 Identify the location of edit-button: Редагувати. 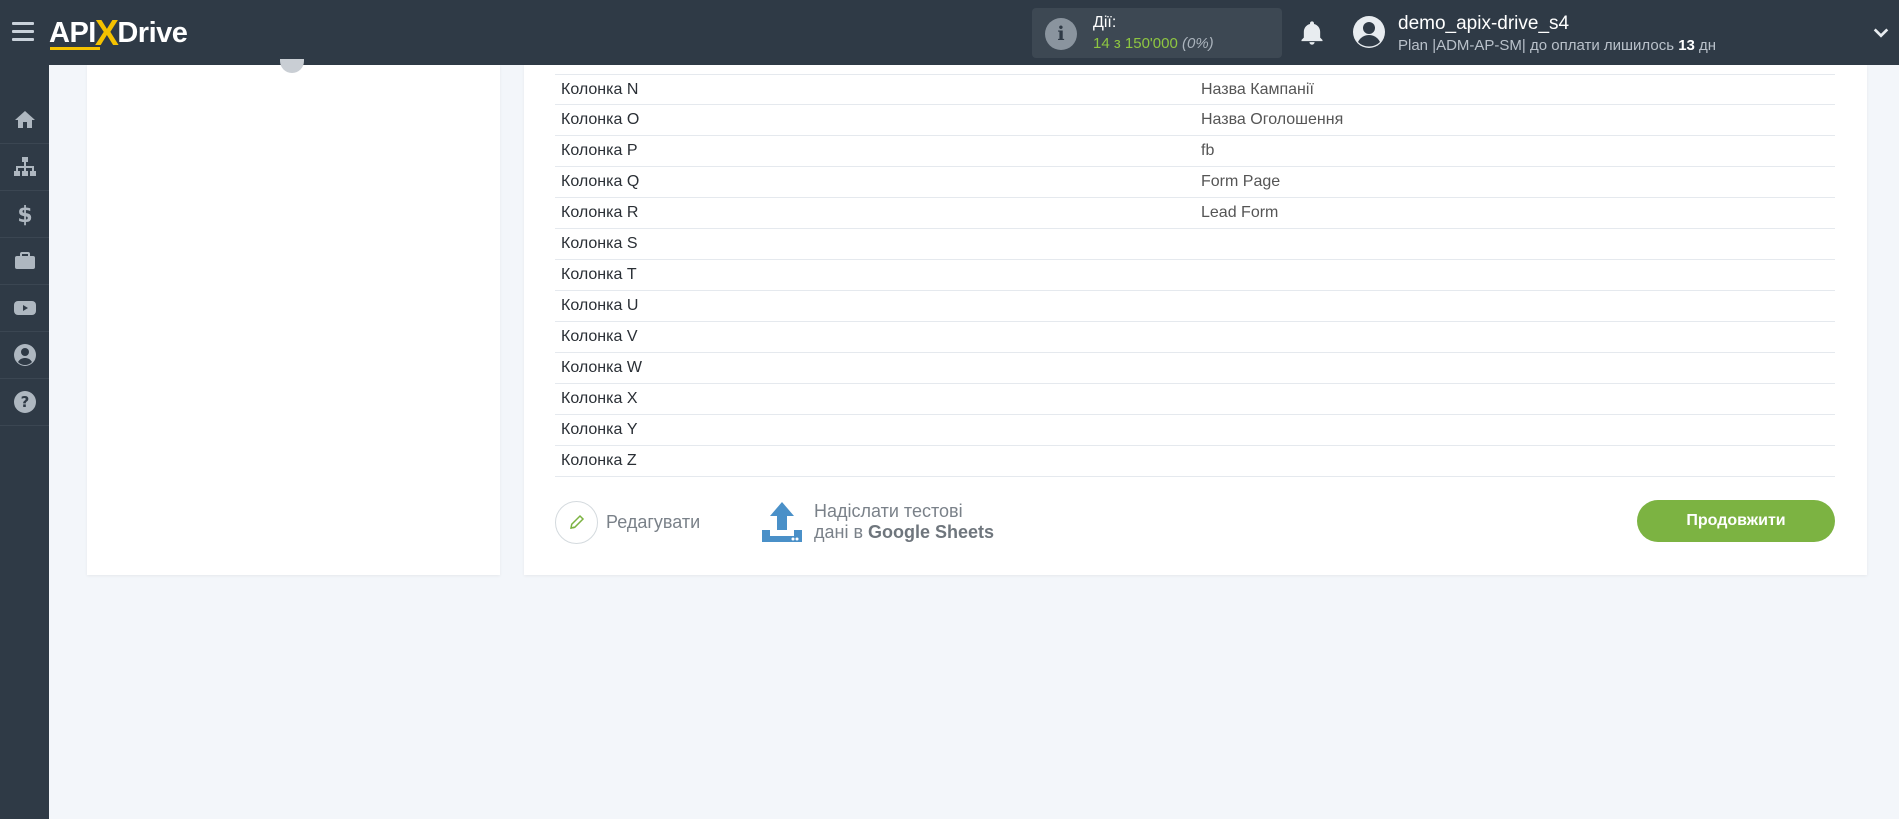
(627, 522).